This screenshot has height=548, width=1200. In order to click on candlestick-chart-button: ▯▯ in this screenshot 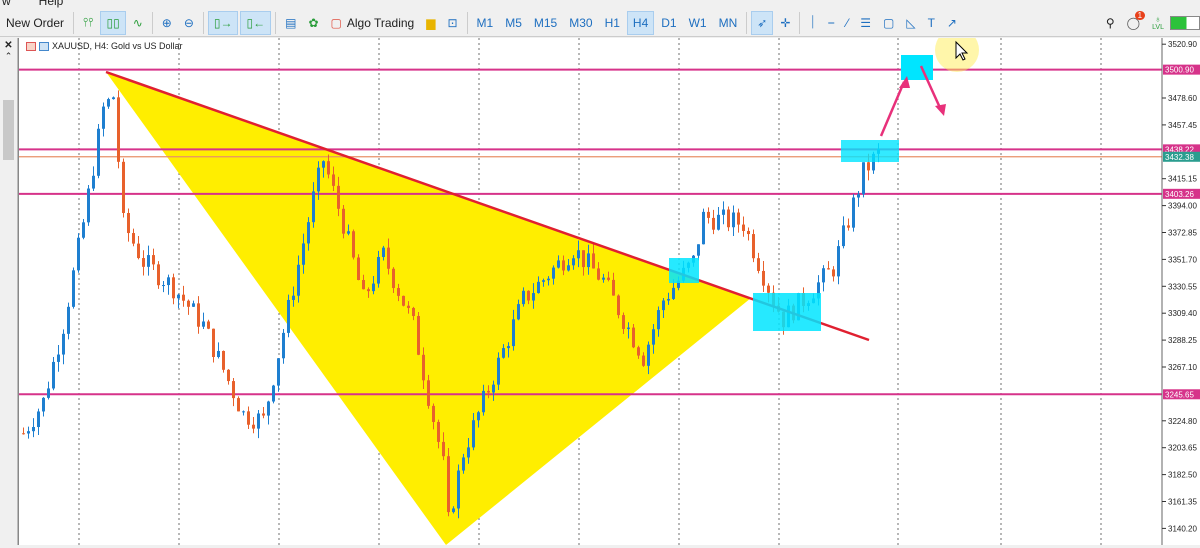, I will do `click(113, 22)`.